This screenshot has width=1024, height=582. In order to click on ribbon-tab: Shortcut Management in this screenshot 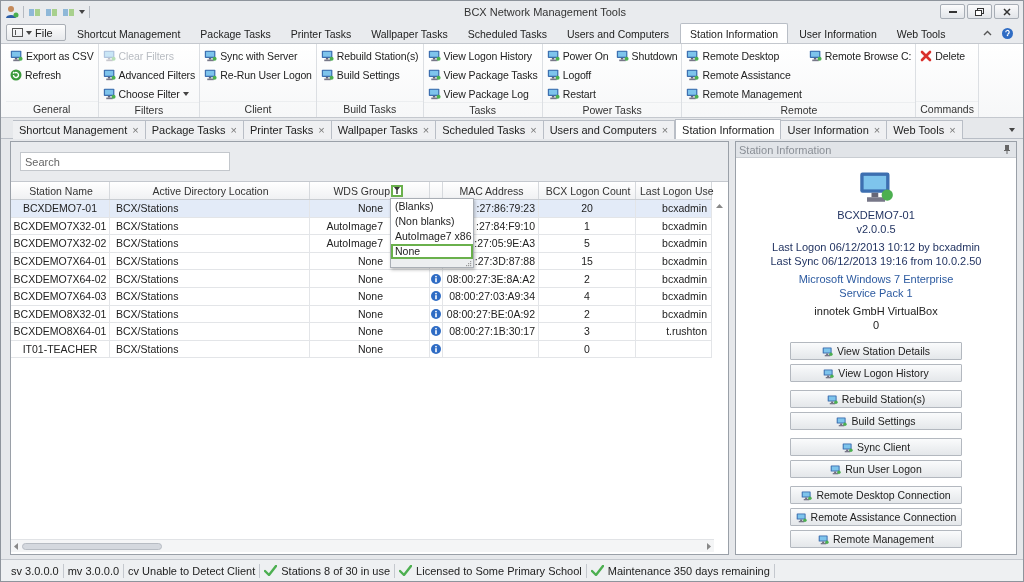, I will do `click(129, 33)`.